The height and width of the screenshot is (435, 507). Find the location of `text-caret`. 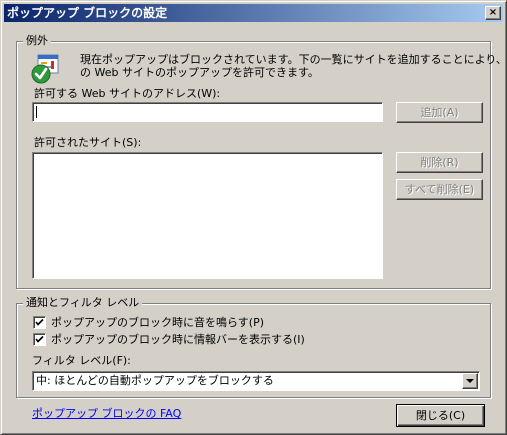

text-caret is located at coordinates (36, 112).